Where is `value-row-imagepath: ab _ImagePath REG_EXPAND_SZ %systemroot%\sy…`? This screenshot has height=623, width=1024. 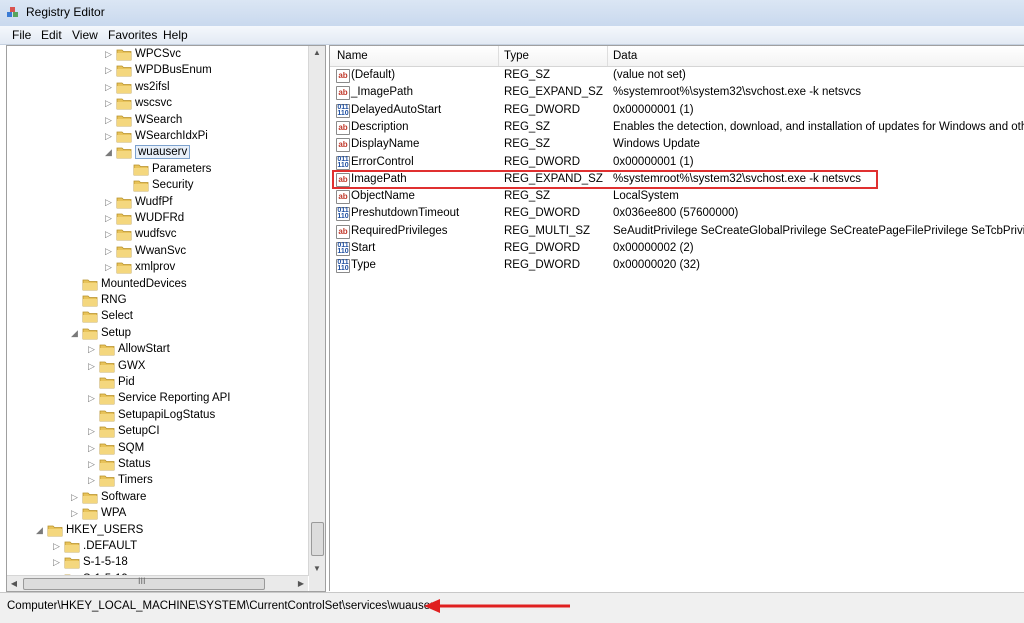 value-row-imagepath: ab _ImagePath REG_EXPAND_SZ %systemroot%\sy… is located at coordinates (677, 92).